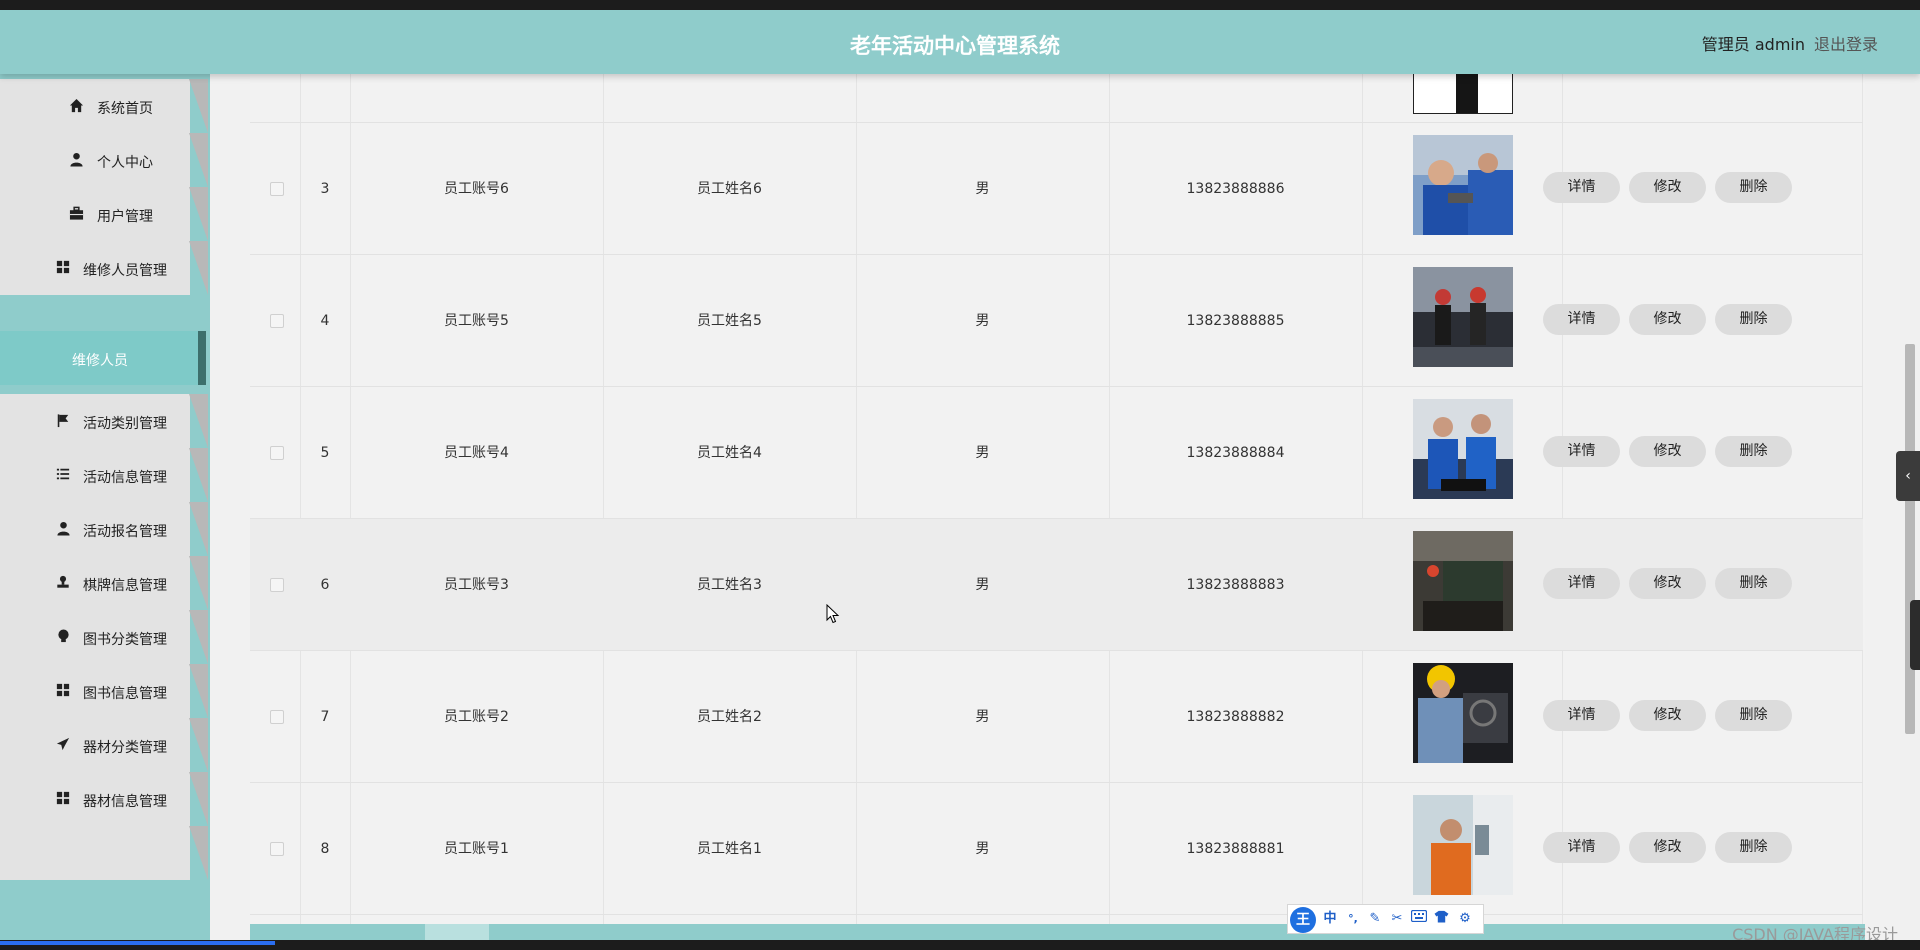 The image size is (1920, 950). Describe the element at coordinates (100, 361) in the screenshot. I see `sidebar-item-label: 维修人员` at that location.